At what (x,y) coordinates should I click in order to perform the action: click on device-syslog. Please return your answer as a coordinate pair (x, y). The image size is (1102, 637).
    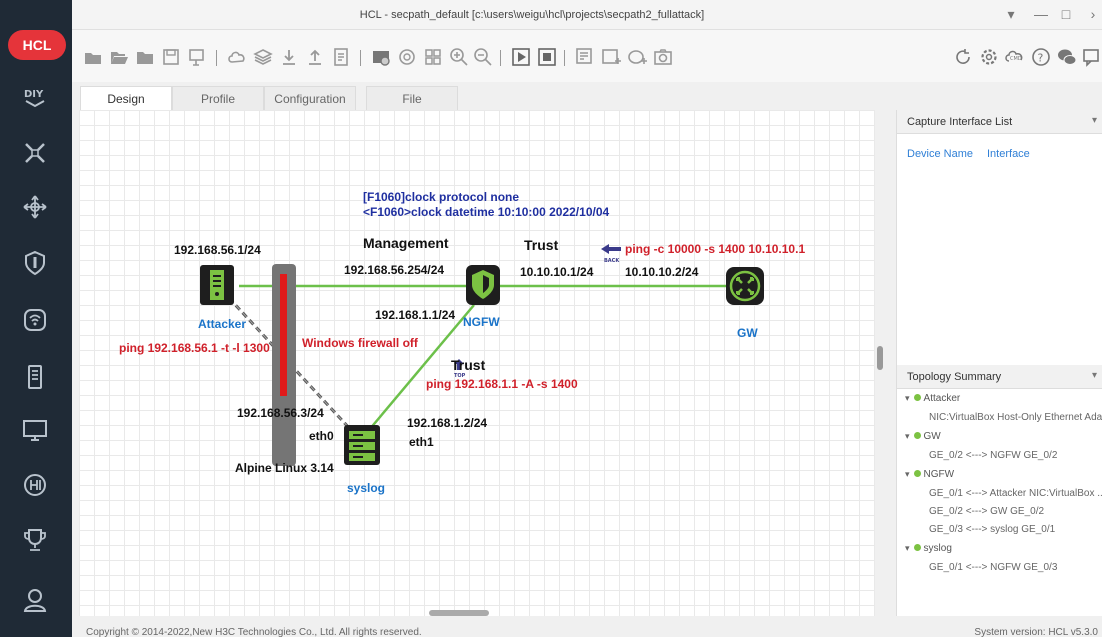
    Looking at the image, I should click on (362, 445).